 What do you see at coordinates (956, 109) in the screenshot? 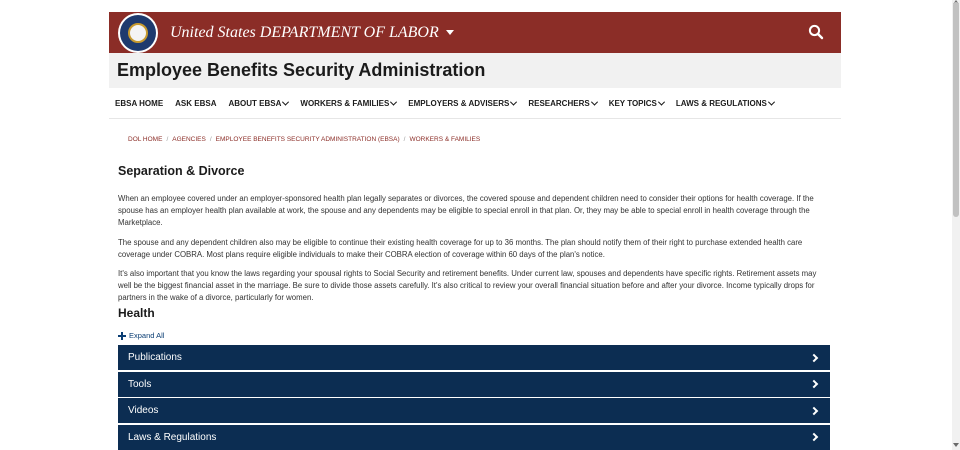
I see `scrollbar-thumb` at bounding box center [956, 109].